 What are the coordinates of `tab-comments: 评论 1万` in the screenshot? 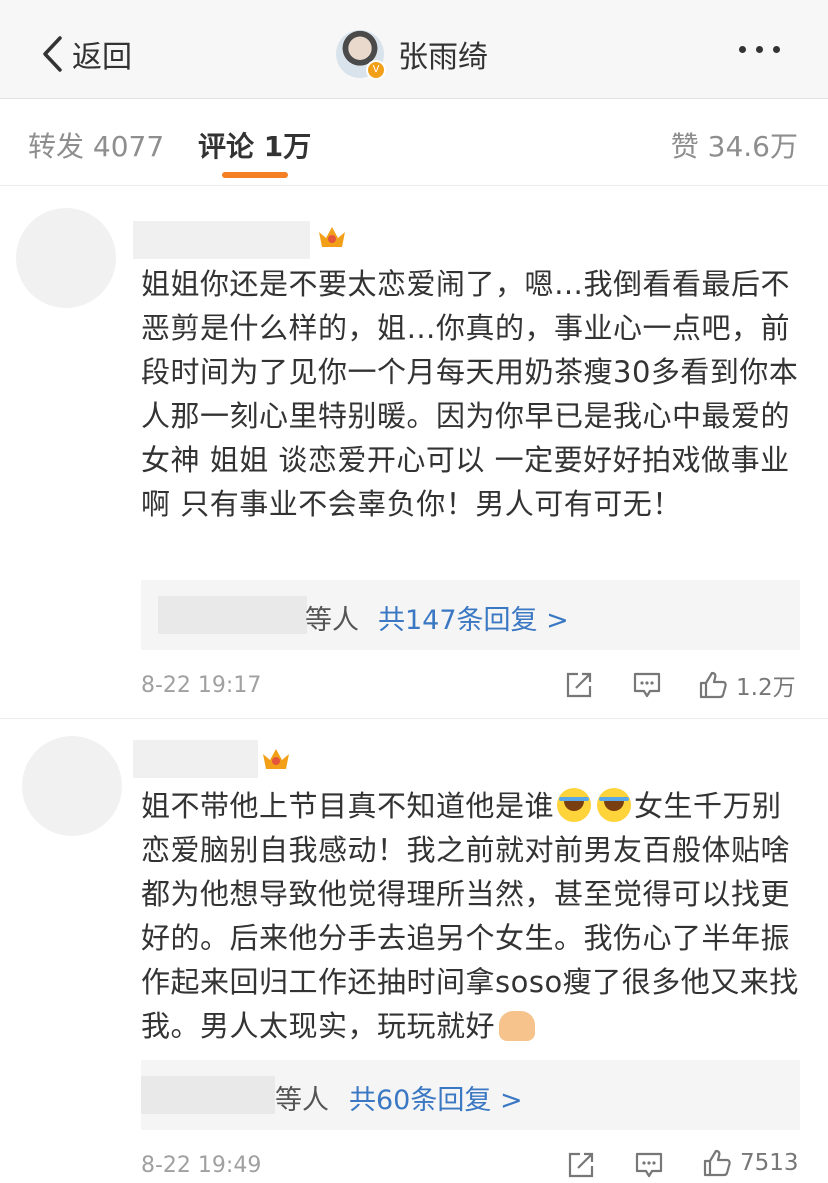 It's located at (254, 145).